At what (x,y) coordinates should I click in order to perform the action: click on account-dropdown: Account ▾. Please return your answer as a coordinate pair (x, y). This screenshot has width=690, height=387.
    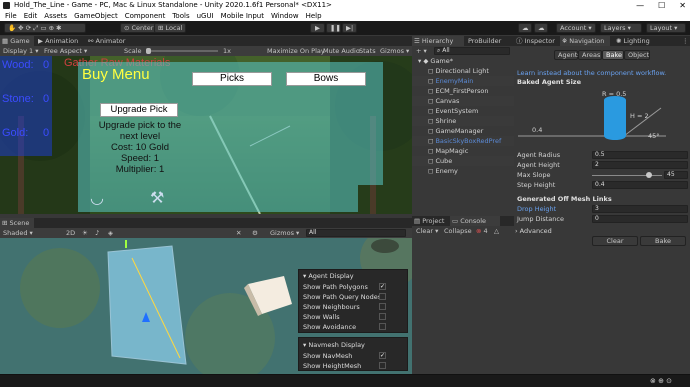
    Looking at the image, I should click on (576, 28).